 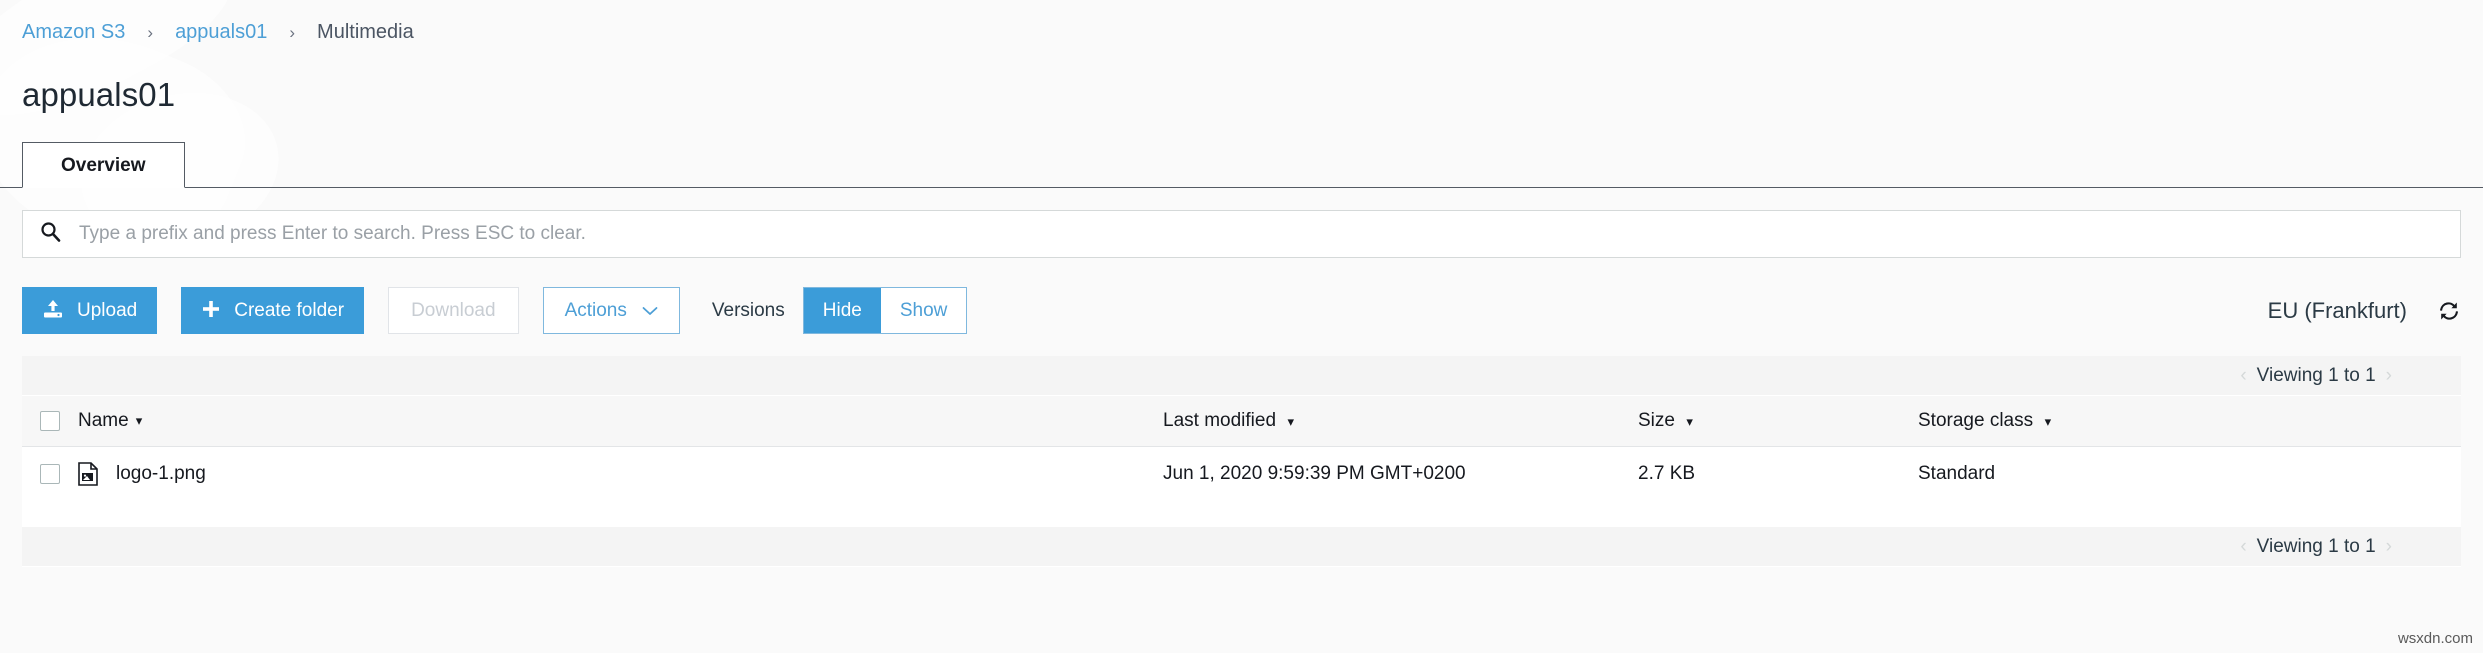 I want to click on column-header-last-modified: Last modified ▾, so click(x=1400, y=421).